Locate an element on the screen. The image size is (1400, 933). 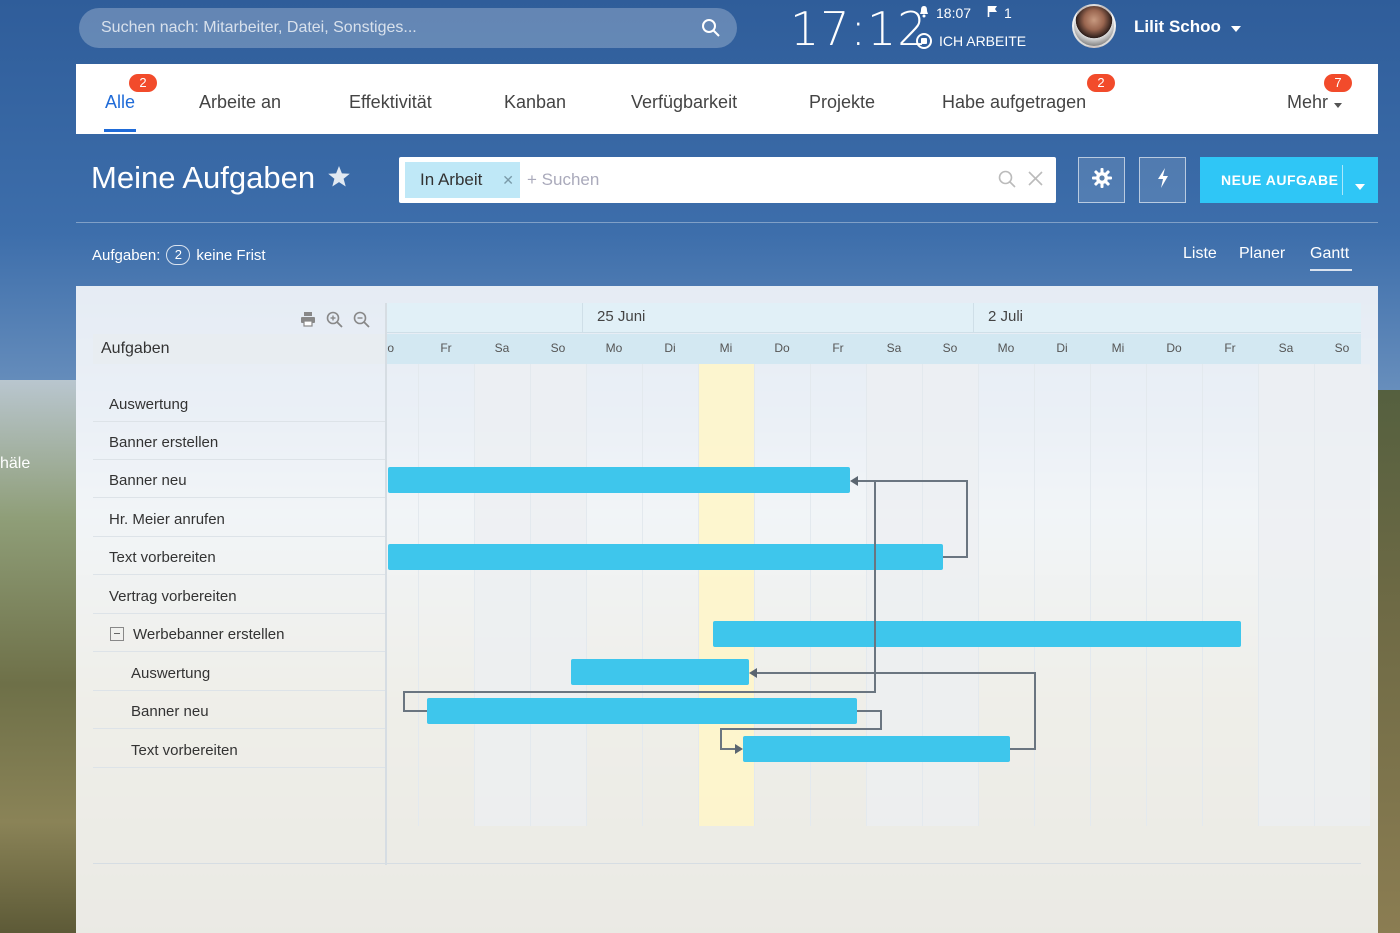
panel-footer-line is located at coordinates (727, 863).